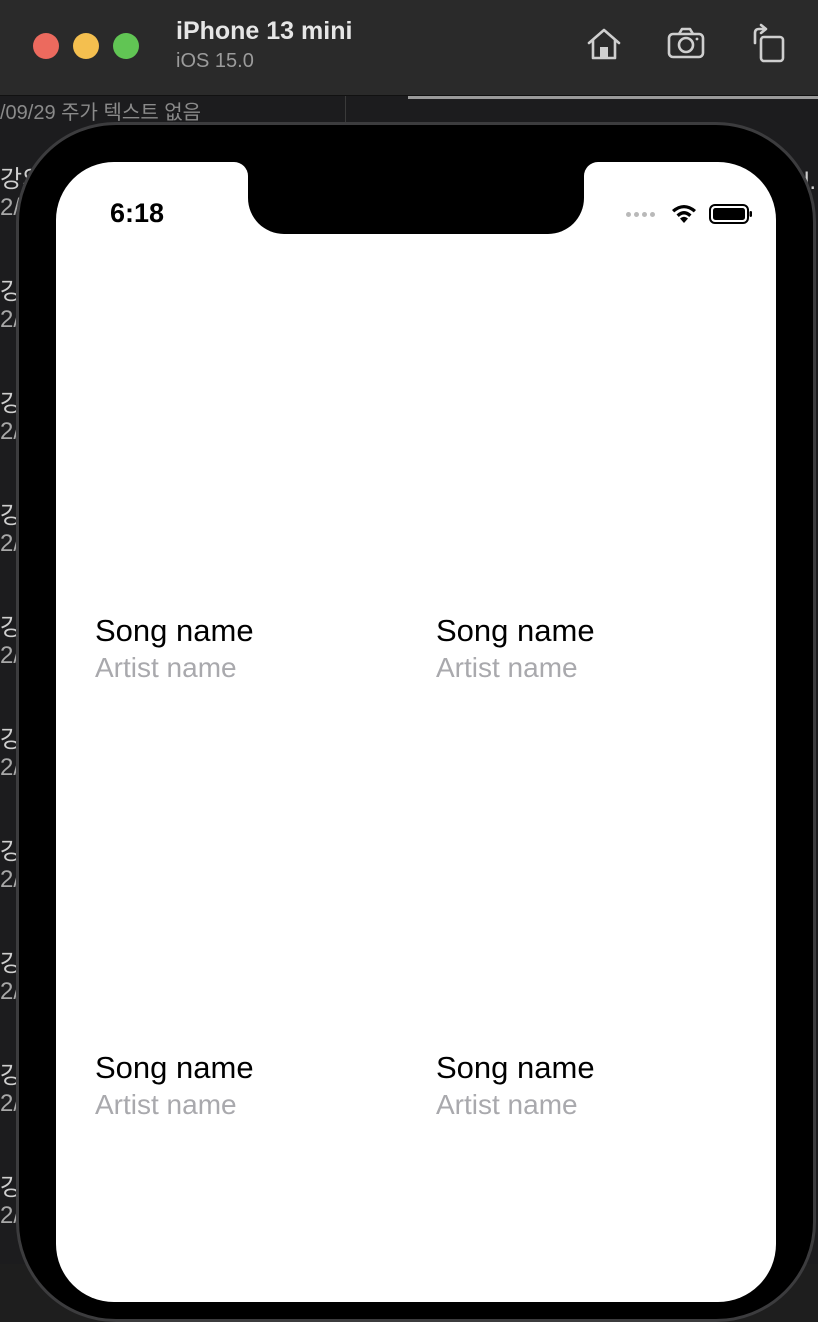 The width and height of the screenshot is (818, 1322). What do you see at coordinates (264, 31) in the screenshot?
I see `device-name: iPhone 13 mini` at bounding box center [264, 31].